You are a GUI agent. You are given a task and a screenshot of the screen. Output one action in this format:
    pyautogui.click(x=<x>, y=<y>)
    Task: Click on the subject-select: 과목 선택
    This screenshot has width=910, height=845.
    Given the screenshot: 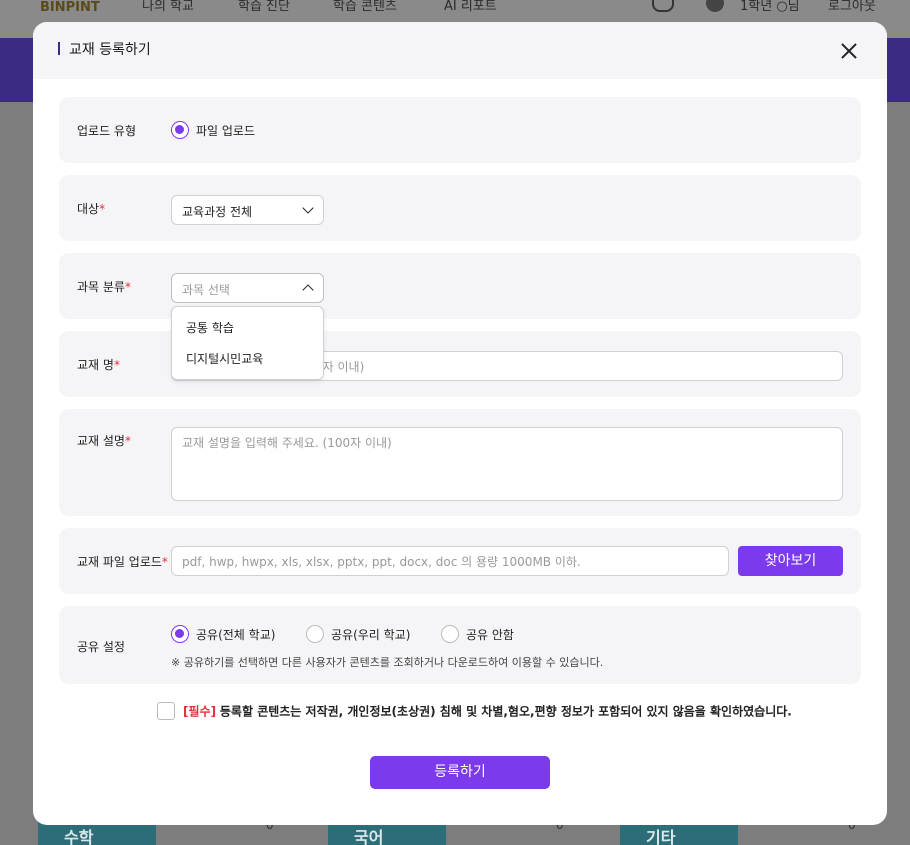 What is the action you would take?
    pyautogui.click(x=247, y=288)
    